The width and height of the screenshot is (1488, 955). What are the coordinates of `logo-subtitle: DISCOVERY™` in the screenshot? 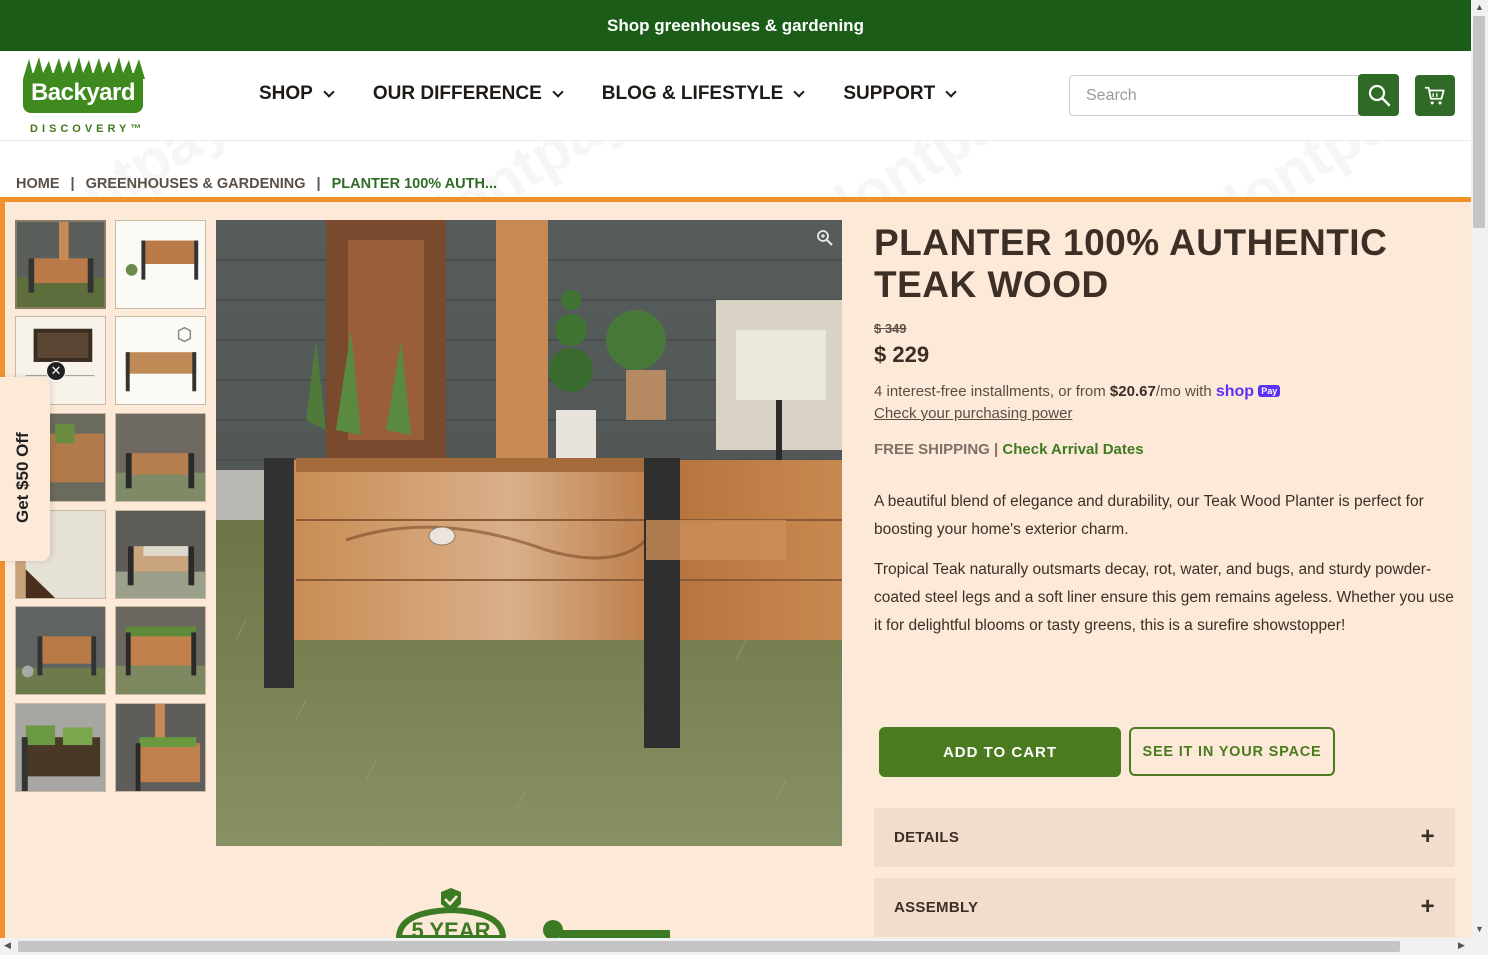 It's located at (88, 129).